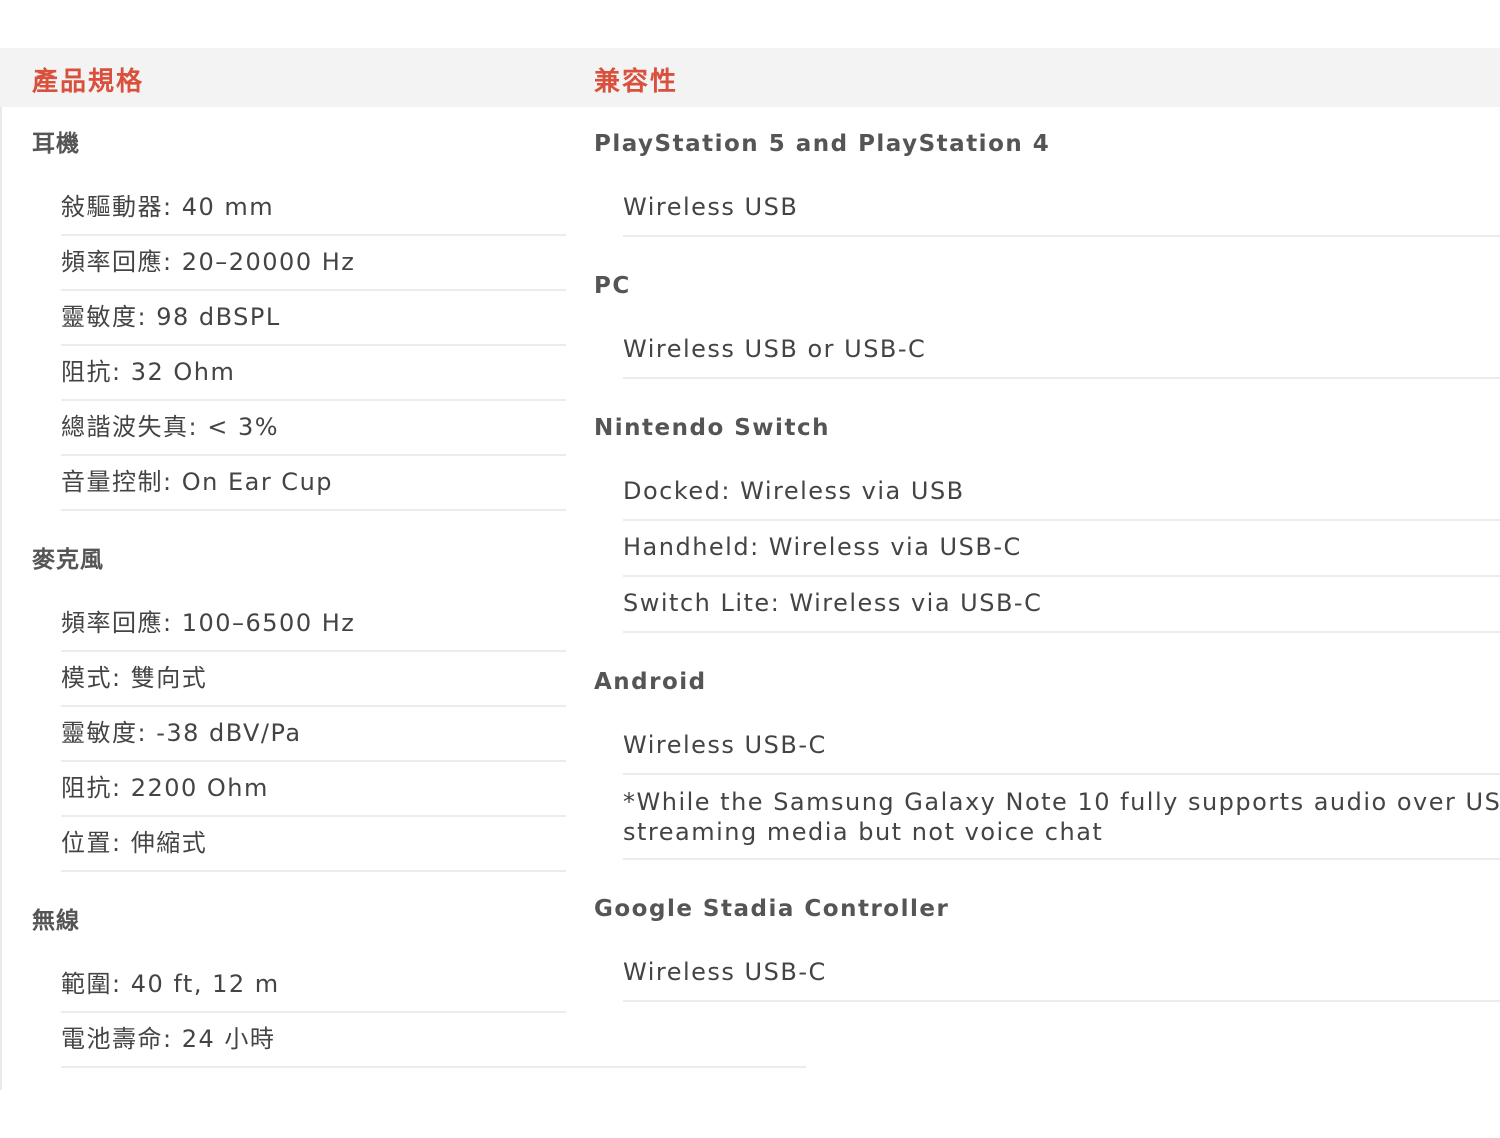  Describe the element at coordinates (1061, 493) in the screenshot. I see `compat-item: Docked: Wireless via USB` at that location.